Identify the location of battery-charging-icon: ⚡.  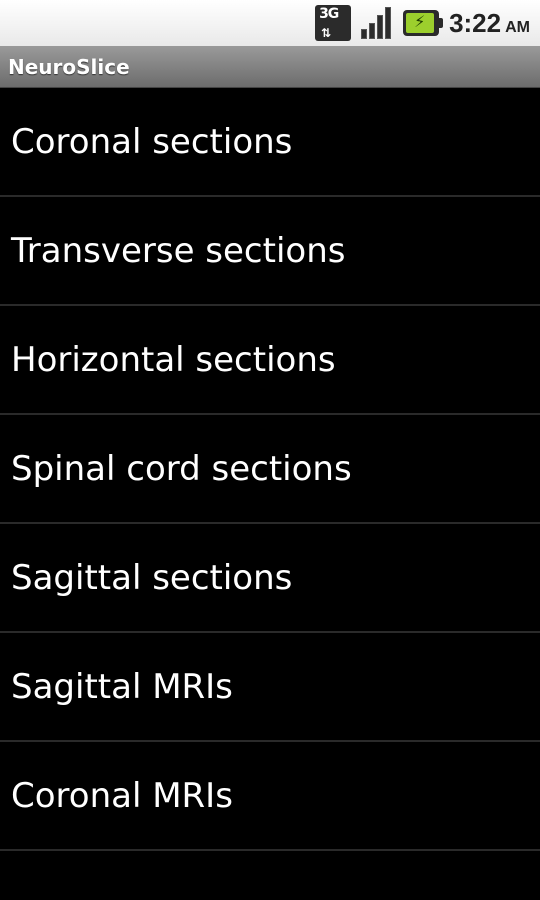
(423, 23).